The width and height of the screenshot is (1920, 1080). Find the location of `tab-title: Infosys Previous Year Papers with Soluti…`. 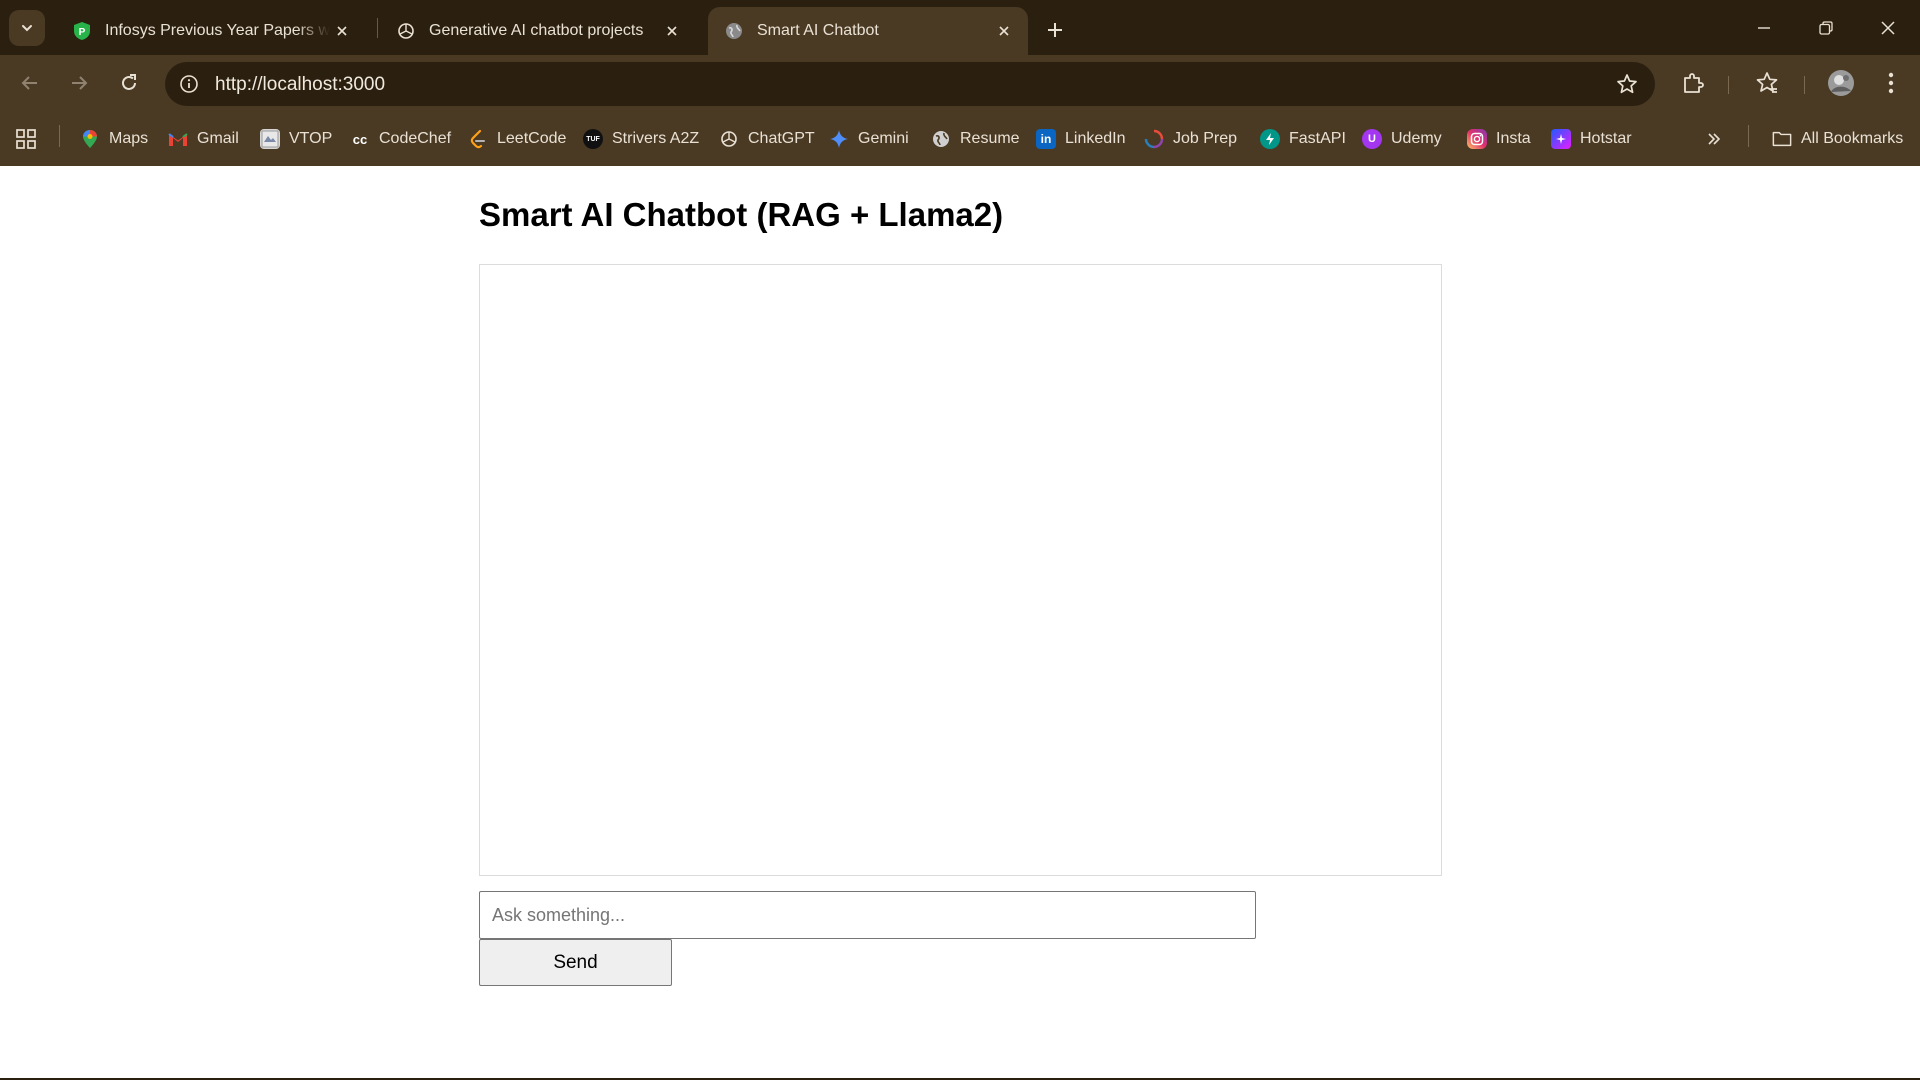

tab-title: Infosys Previous Year Papers with Soluti… is located at coordinates (217, 30).